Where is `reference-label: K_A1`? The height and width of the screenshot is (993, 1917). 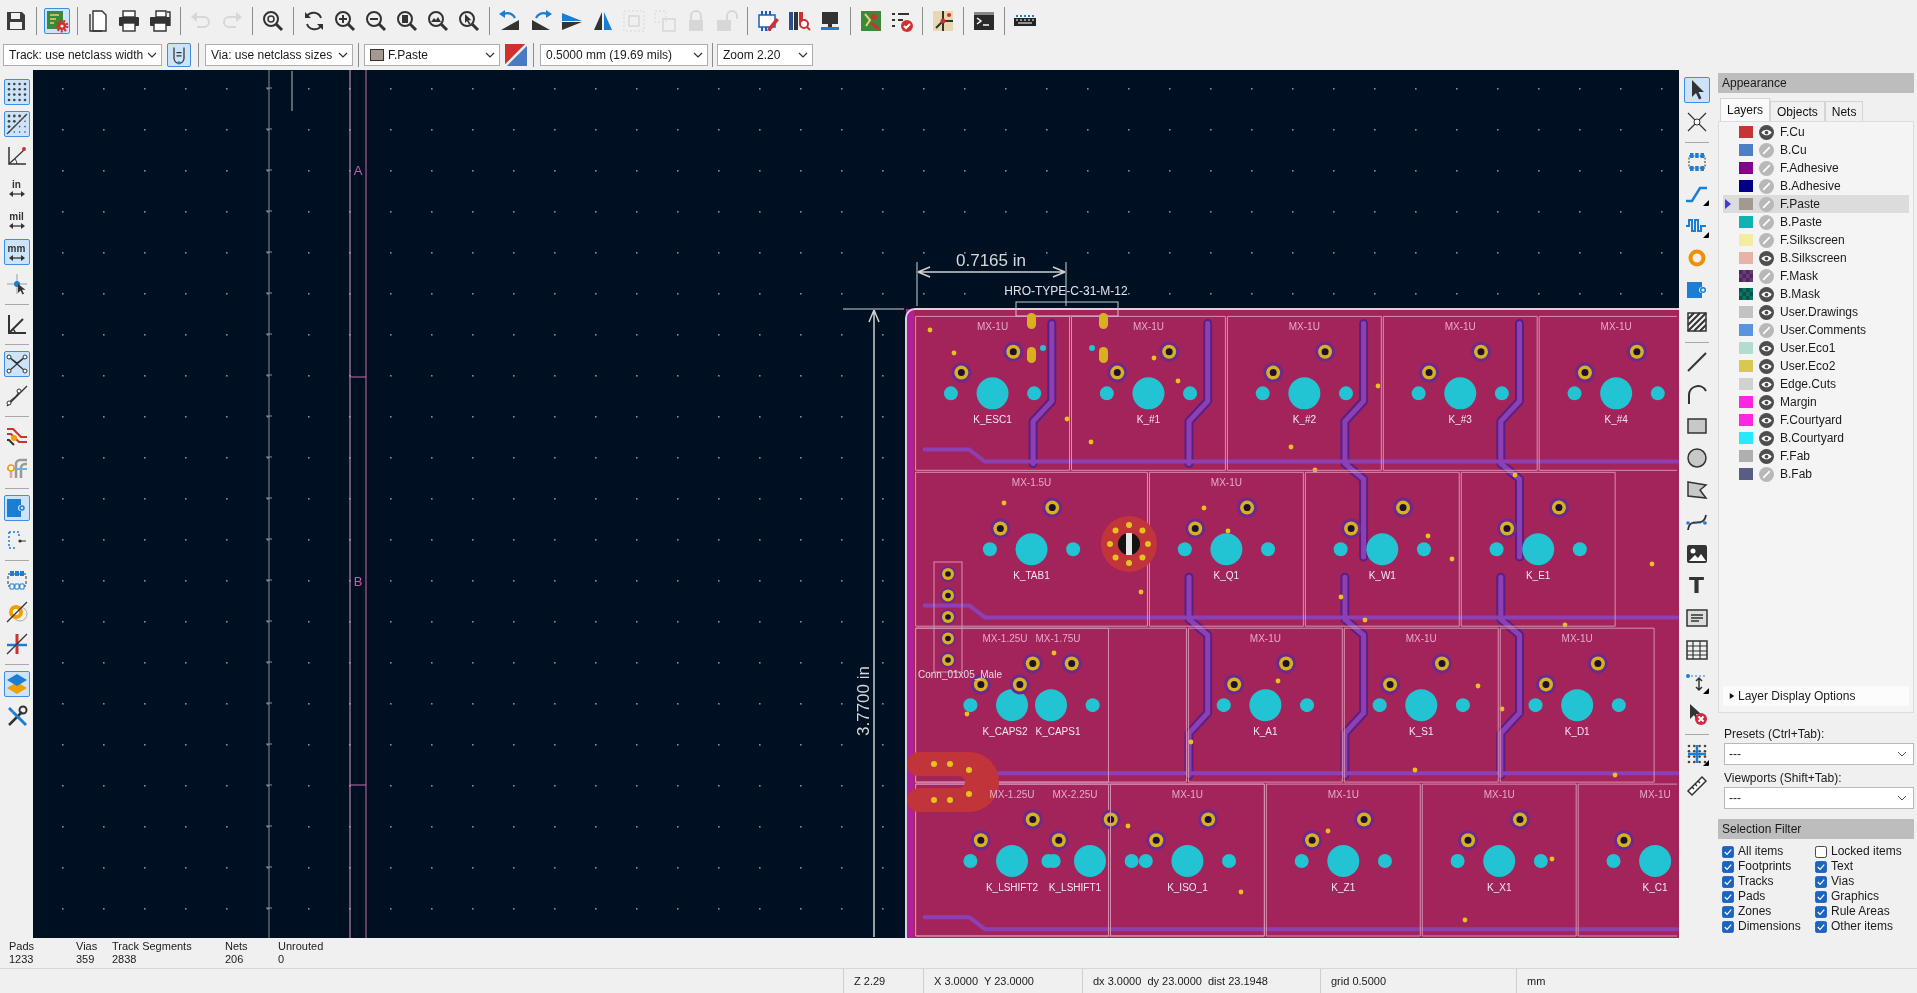
reference-label: K_A1 is located at coordinates (1265, 732).